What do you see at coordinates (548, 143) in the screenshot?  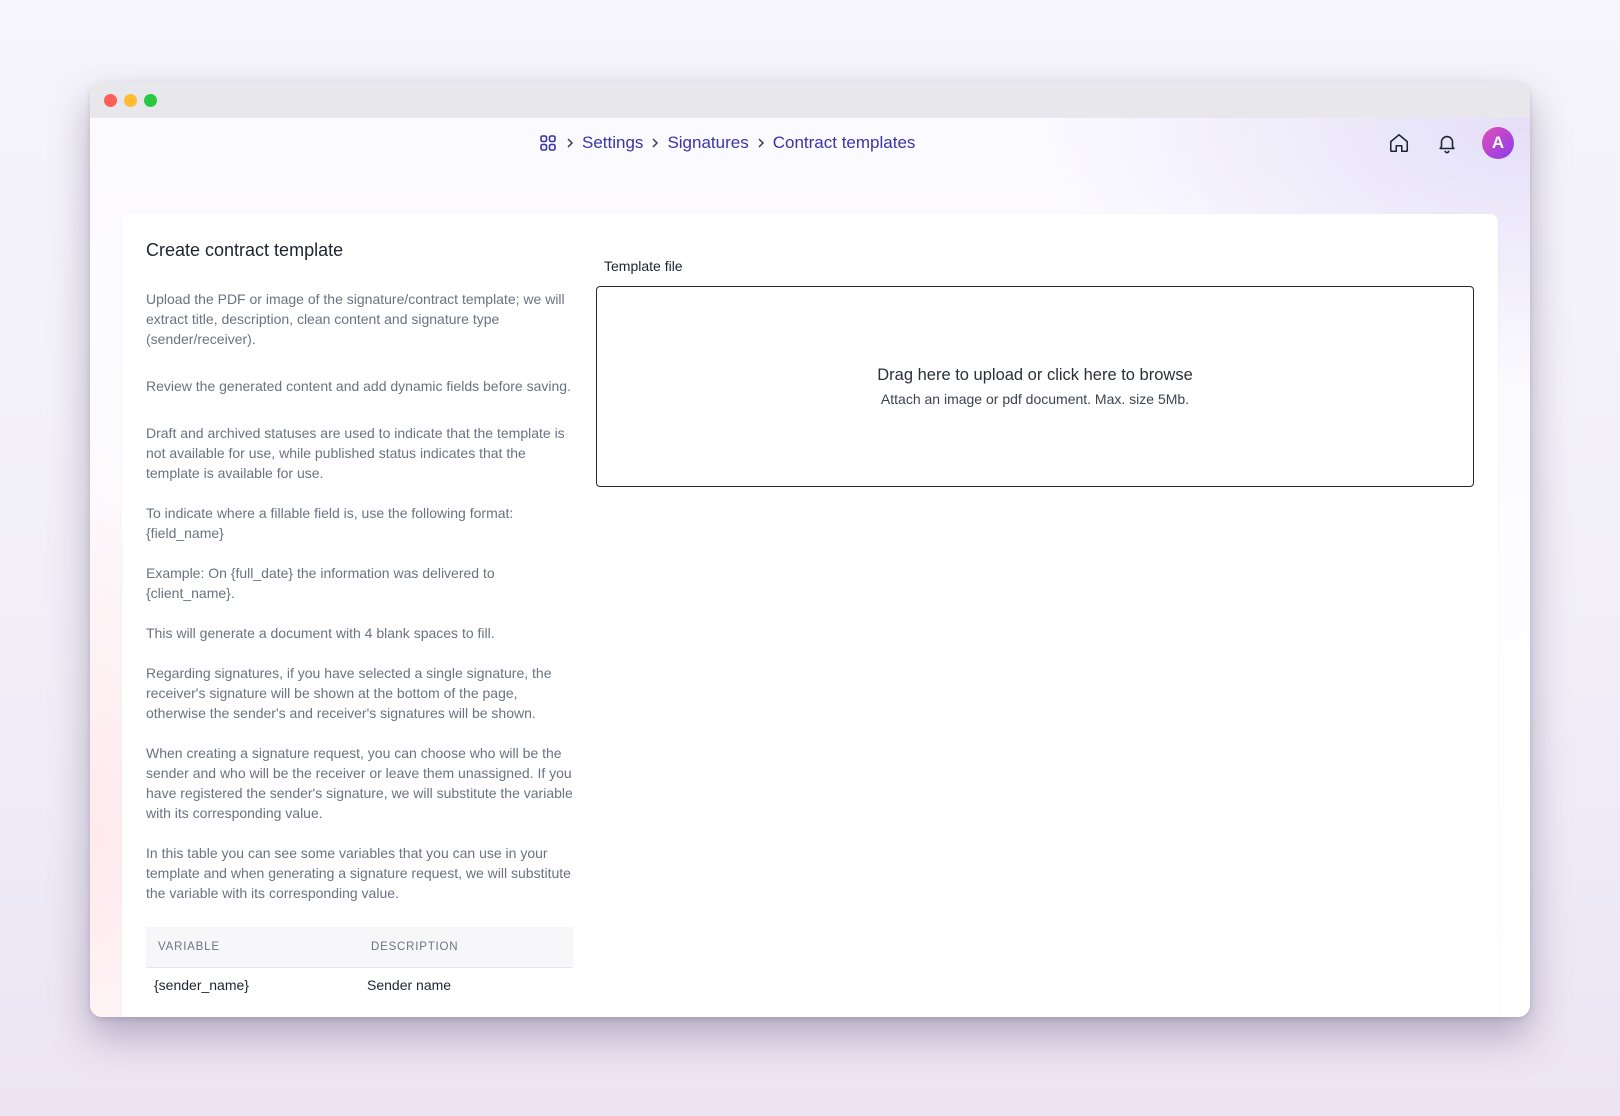 I see `grid-icon` at bounding box center [548, 143].